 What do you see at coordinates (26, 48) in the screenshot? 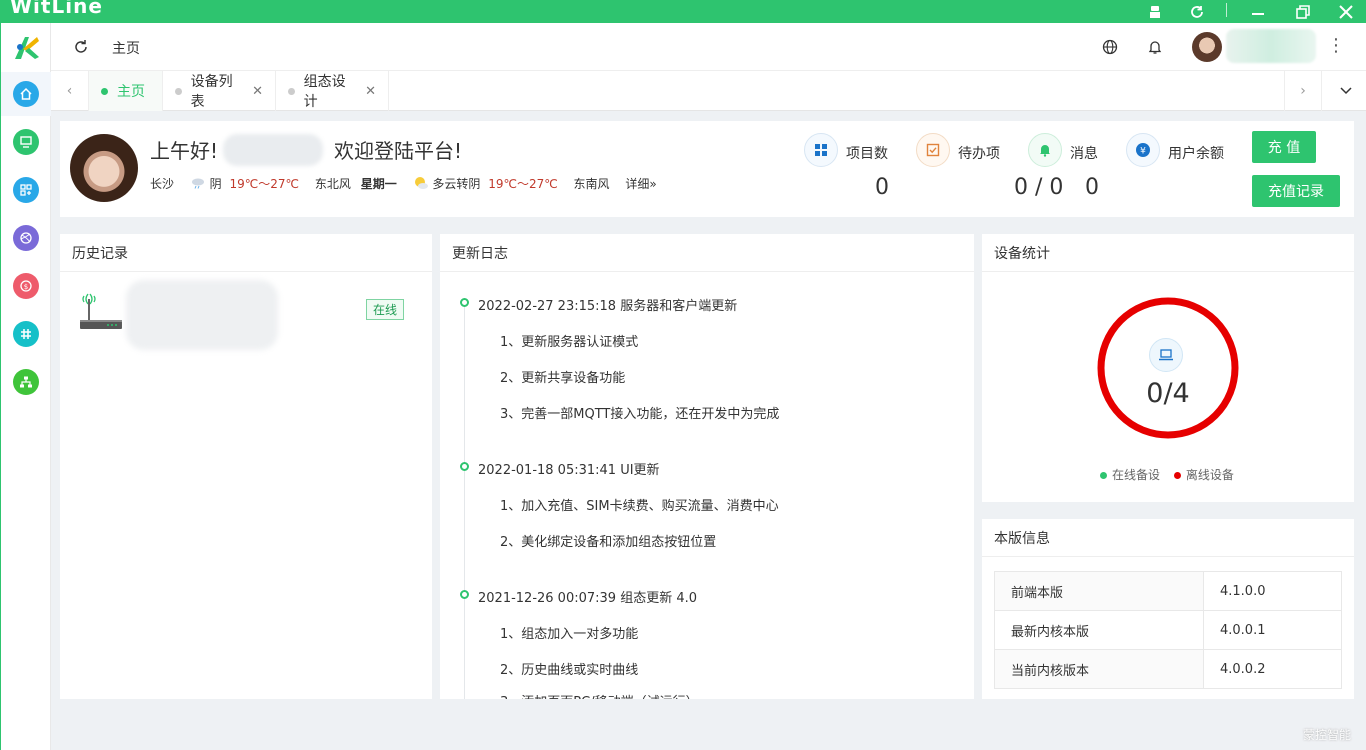
I see `app-logo-icon` at bounding box center [26, 48].